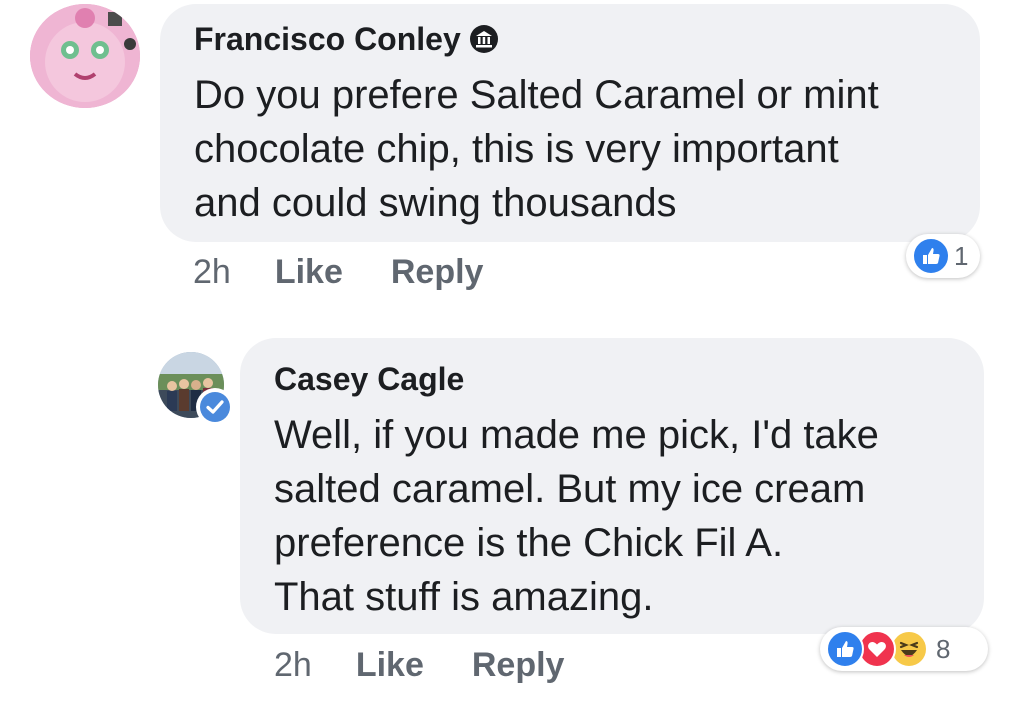 This screenshot has height=722, width=1024. Describe the element at coordinates (904, 649) in the screenshot. I see `reaction-summary: 8` at that location.